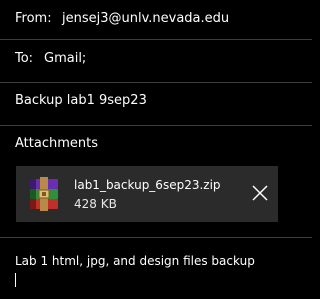  Describe the element at coordinates (81, 100) in the screenshot. I see `subject-text: Backup lab1 9sep23` at that location.